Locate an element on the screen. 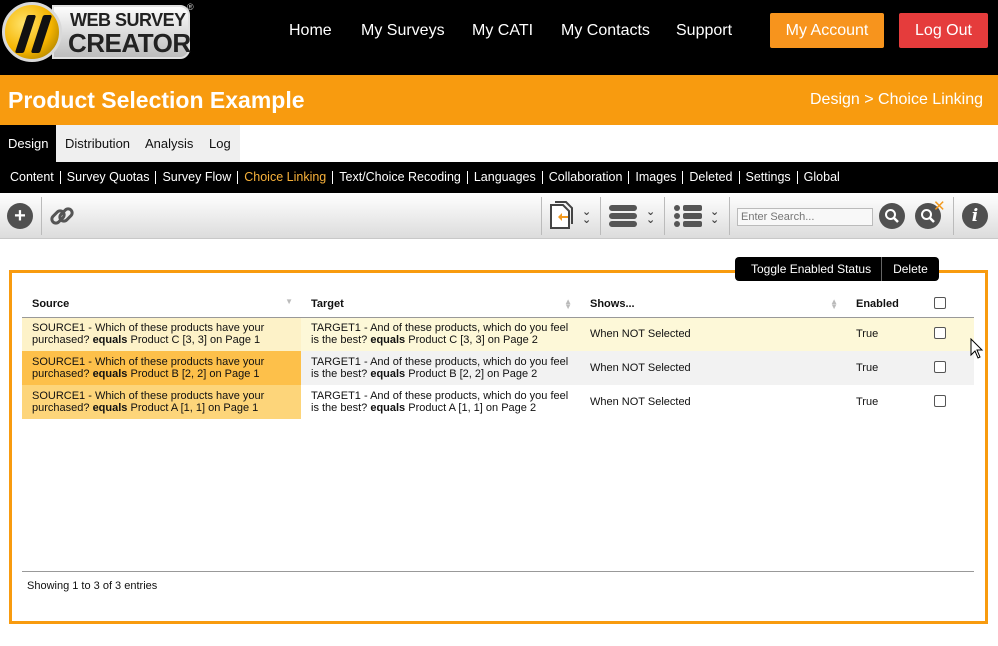 This screenshot has height=646, width=998. subtab-survey-quotas: Survey Quotas is located at coordinates (109, 177).